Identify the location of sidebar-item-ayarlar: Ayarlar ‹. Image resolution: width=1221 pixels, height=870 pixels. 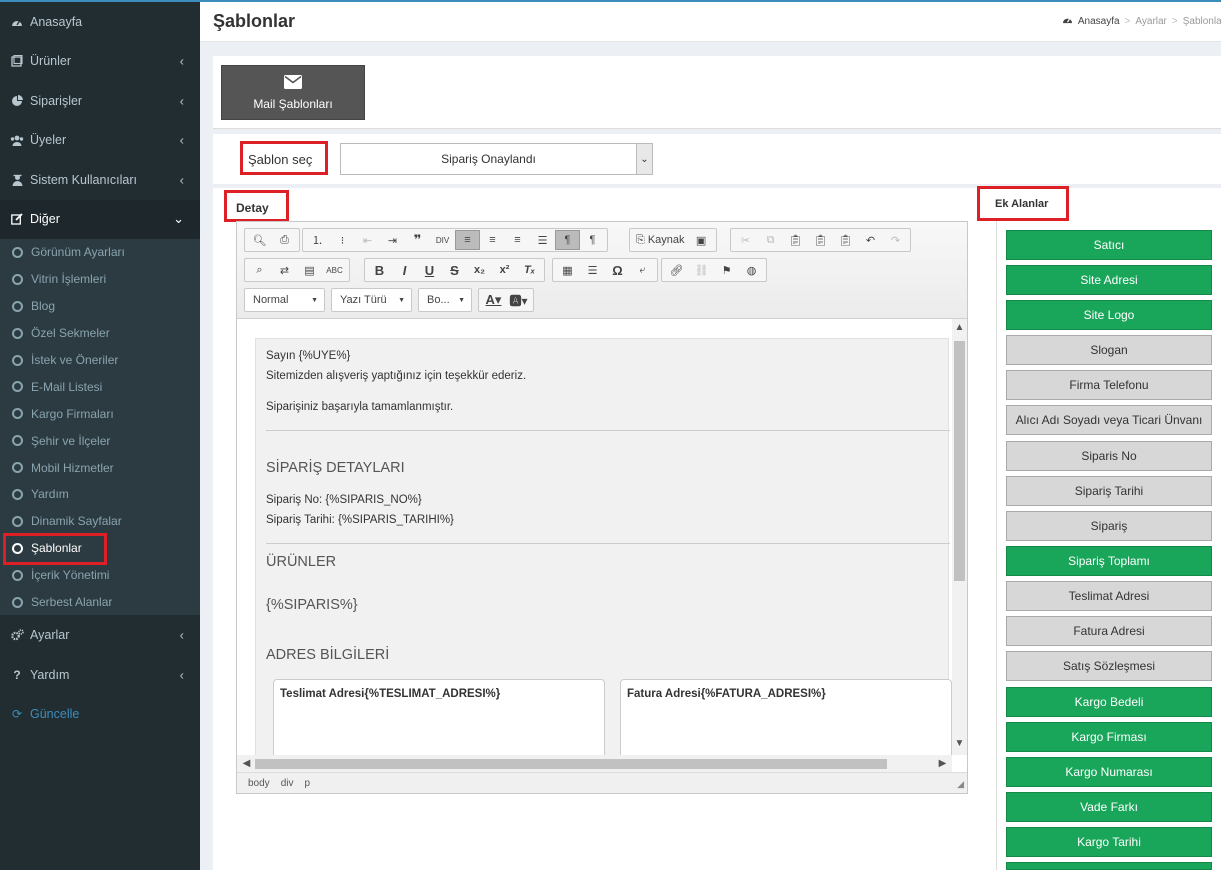
(100, 635).